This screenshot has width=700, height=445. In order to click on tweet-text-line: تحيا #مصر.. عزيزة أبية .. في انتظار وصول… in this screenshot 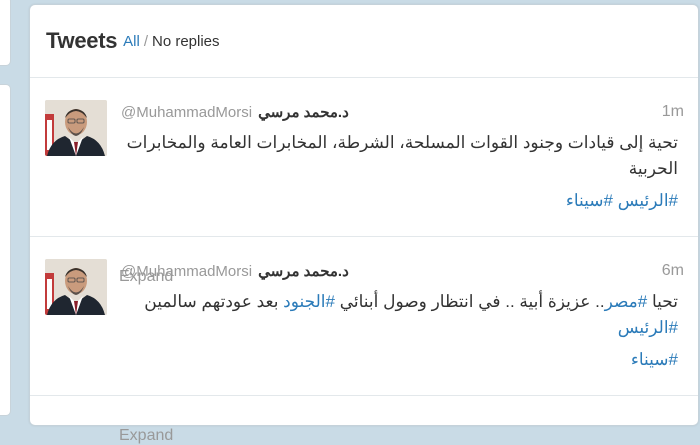, I will do `click(399, 315)`.